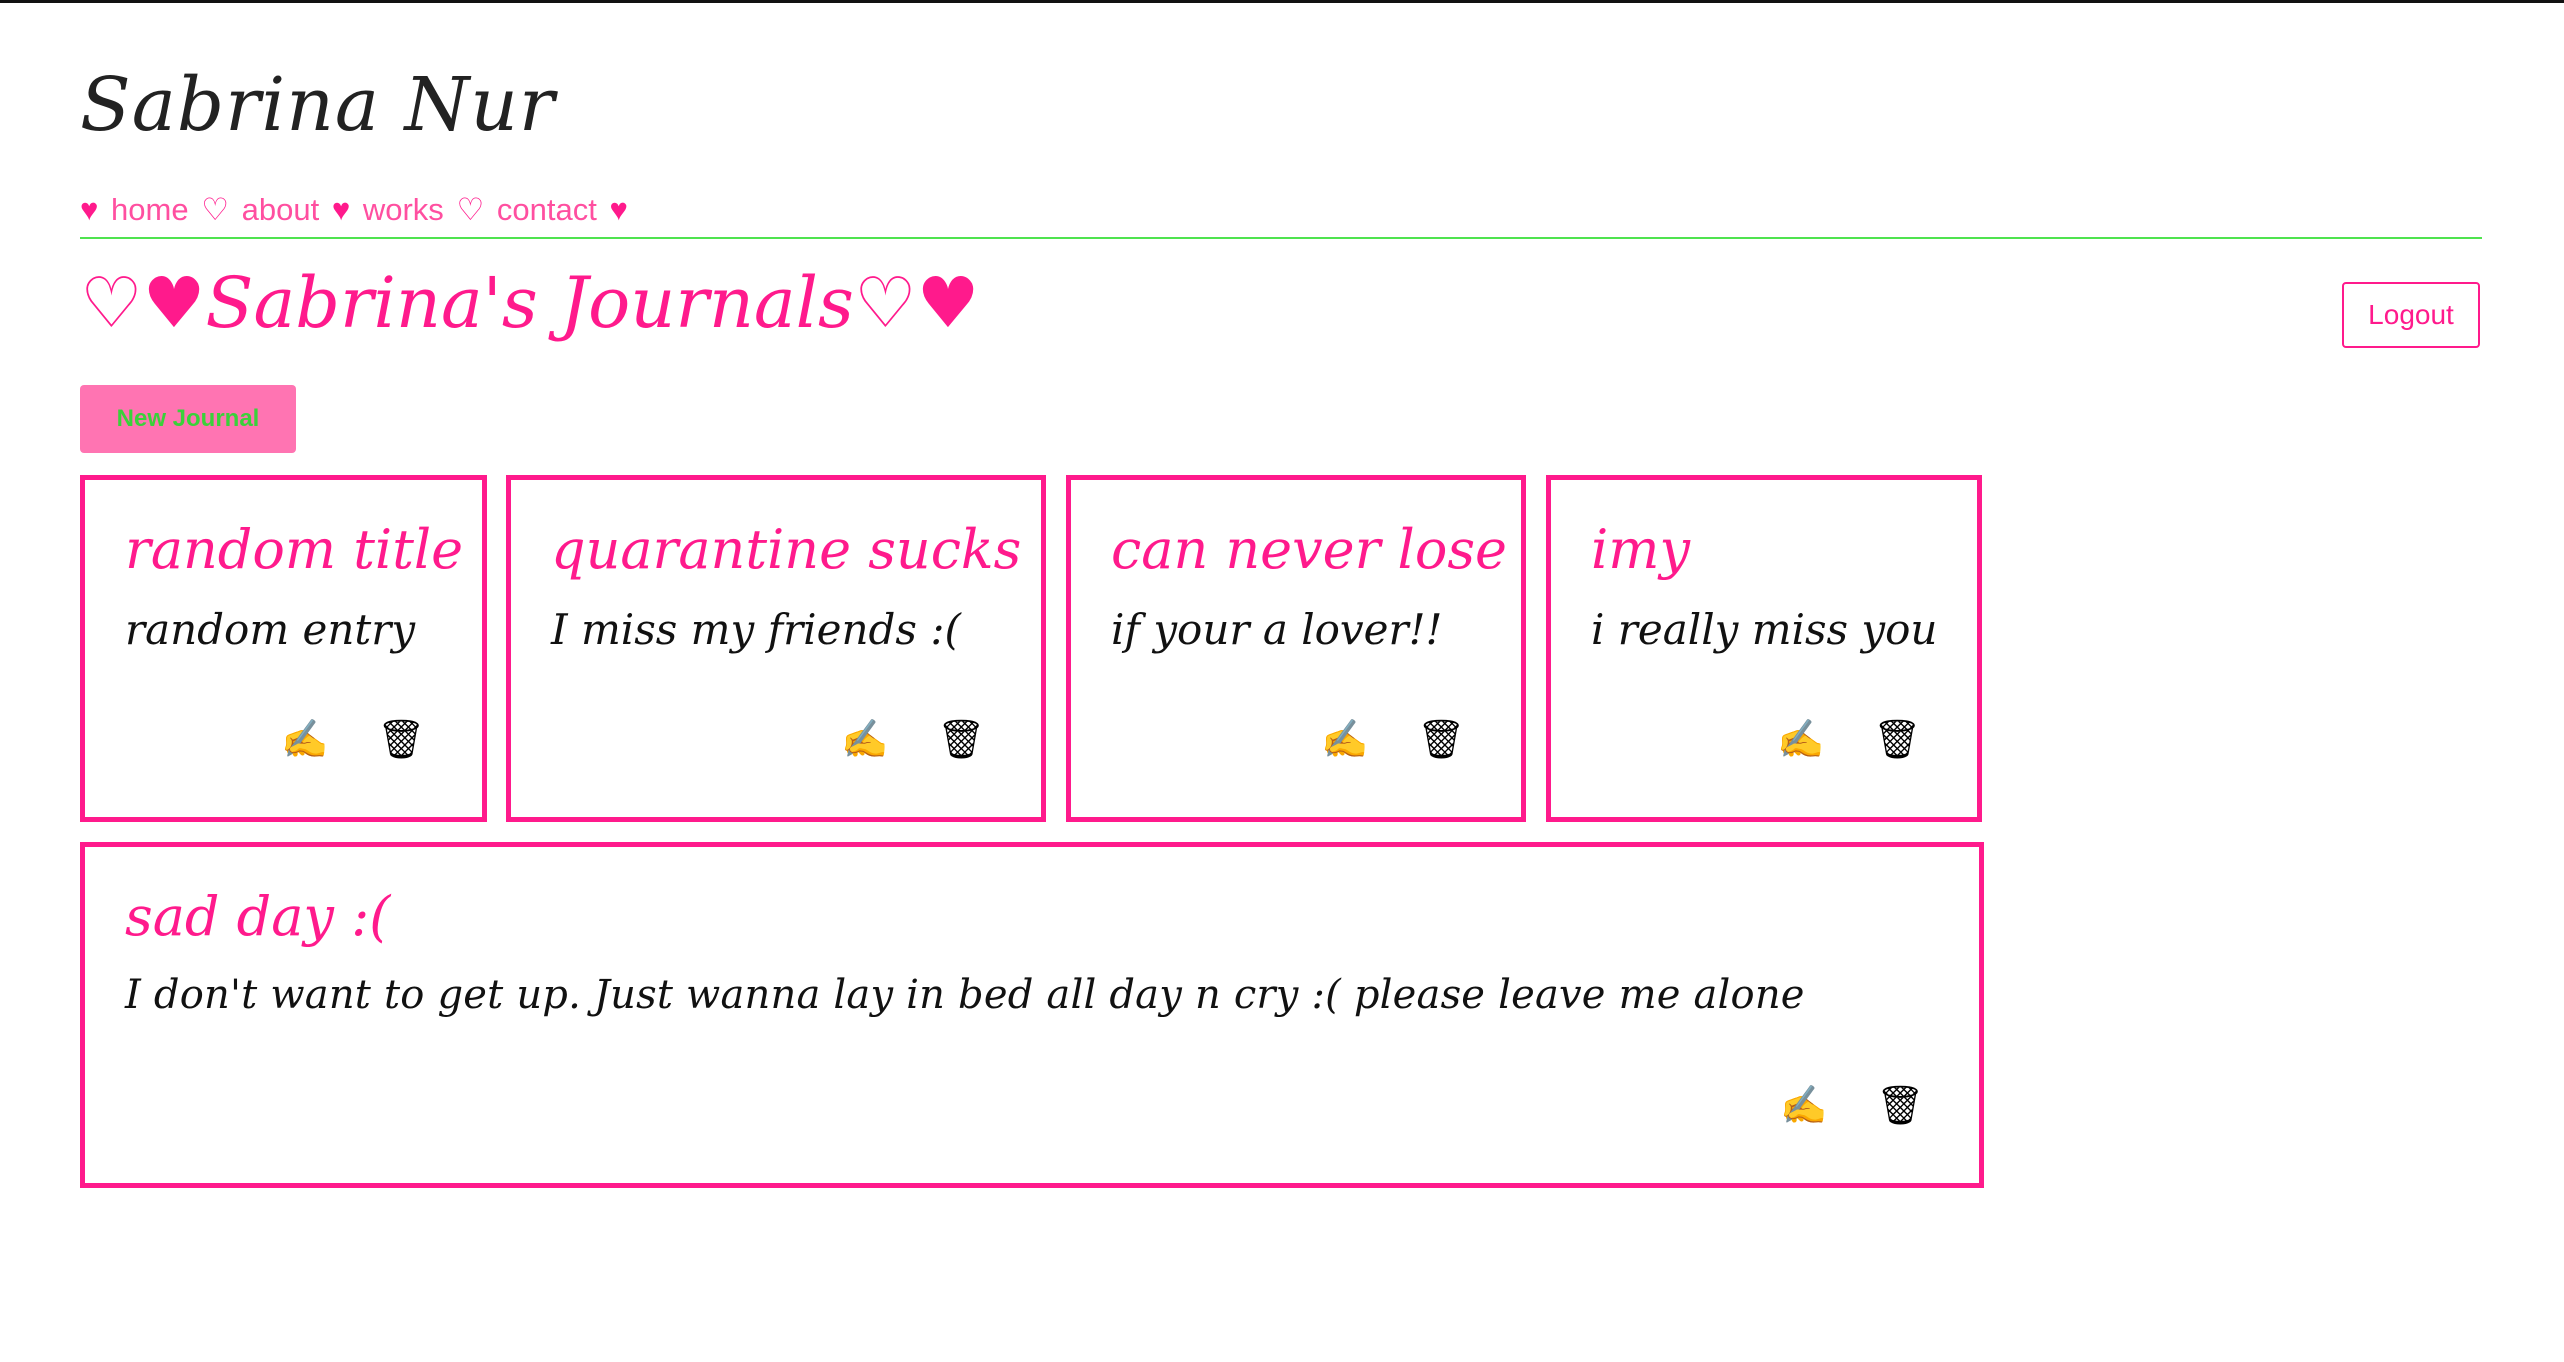  Describe the element at coordinates (530, 303) in the screenshot. I see `page-heading: ♡♥Sabrina's Journals♡♥` at that location.